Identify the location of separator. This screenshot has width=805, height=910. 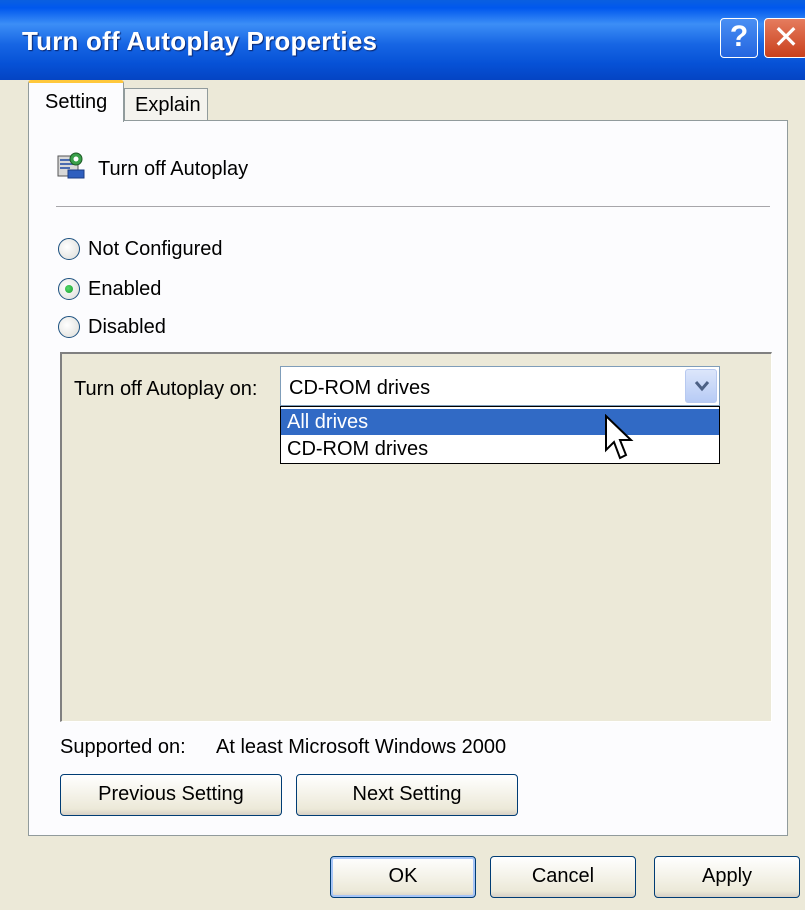
(413, 206).